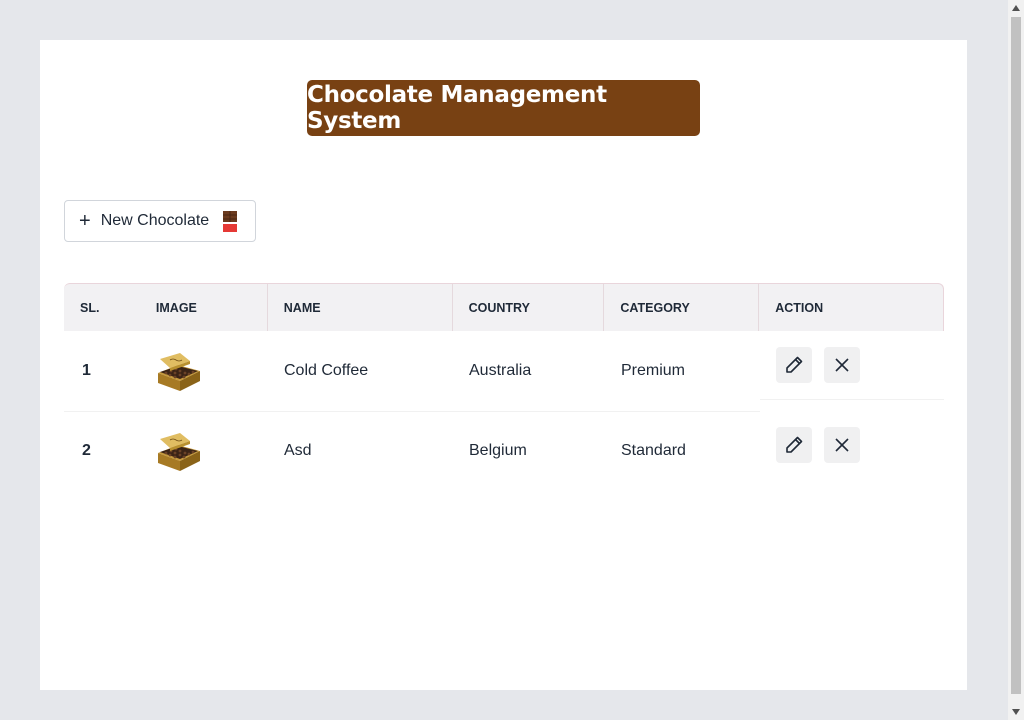 The width and height of the screenshot is (1024, 720). What do you see at coordinates (852, 399) in the screenshot?
I see `action-divider` at bounding box center [852, 399].